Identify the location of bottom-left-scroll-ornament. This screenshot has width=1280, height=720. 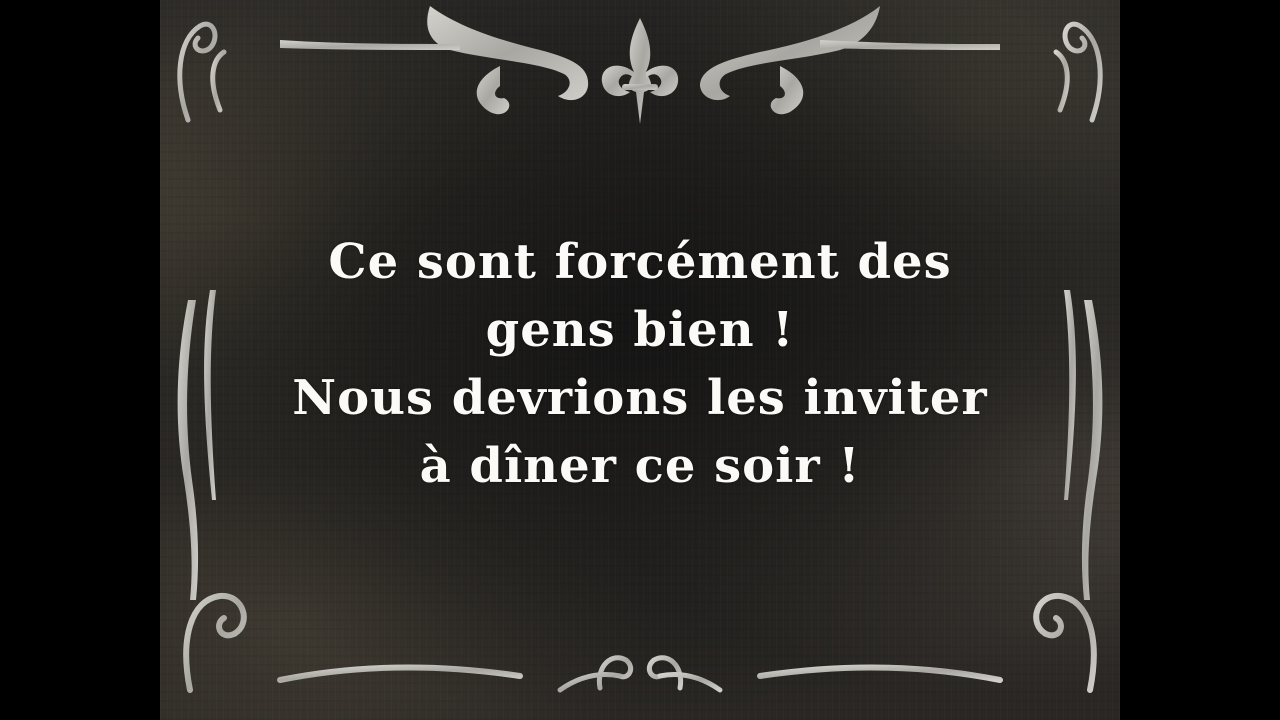
(353, 642).